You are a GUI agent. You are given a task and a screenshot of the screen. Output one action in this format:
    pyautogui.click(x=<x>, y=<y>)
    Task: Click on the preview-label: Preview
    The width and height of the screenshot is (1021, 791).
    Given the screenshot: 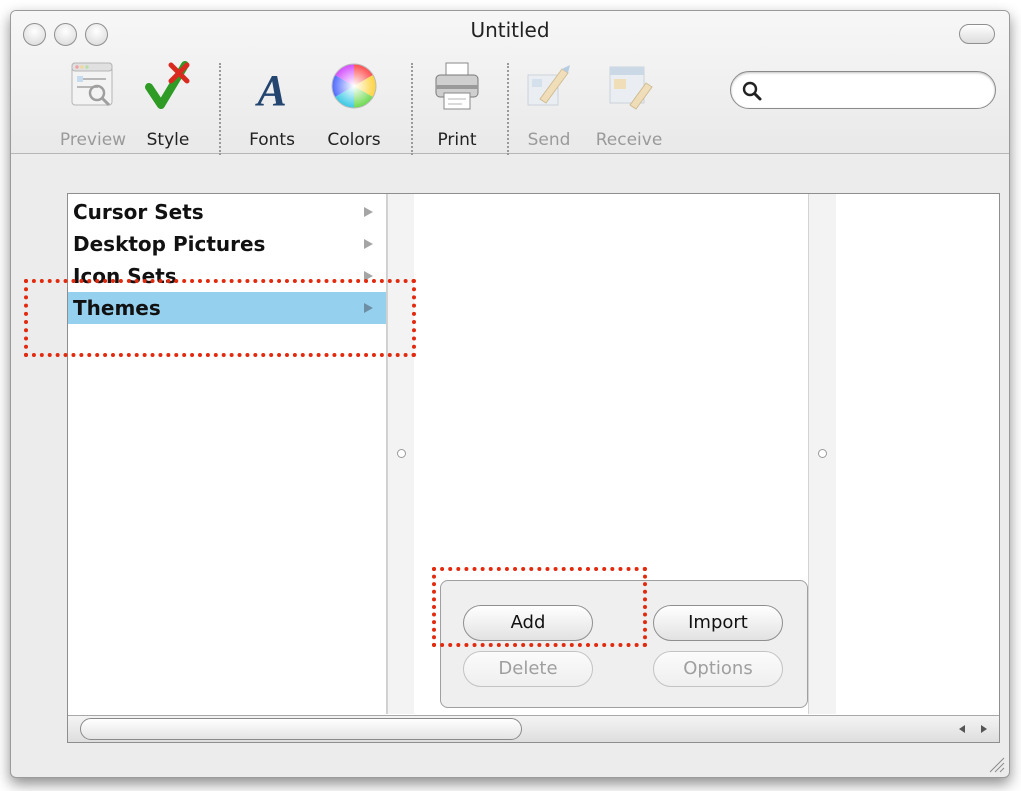 What is the action you would take?
    pyautogui.click(x=93, y=140)
    